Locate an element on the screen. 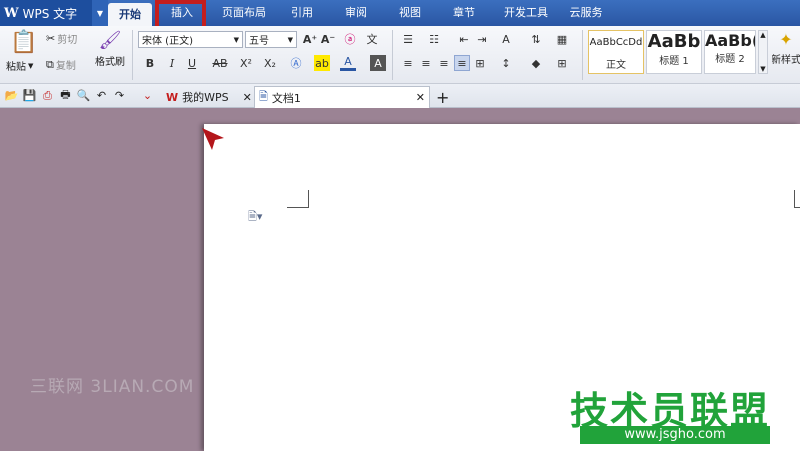  style-caption: 正文 is located at coordinates (616, 65).